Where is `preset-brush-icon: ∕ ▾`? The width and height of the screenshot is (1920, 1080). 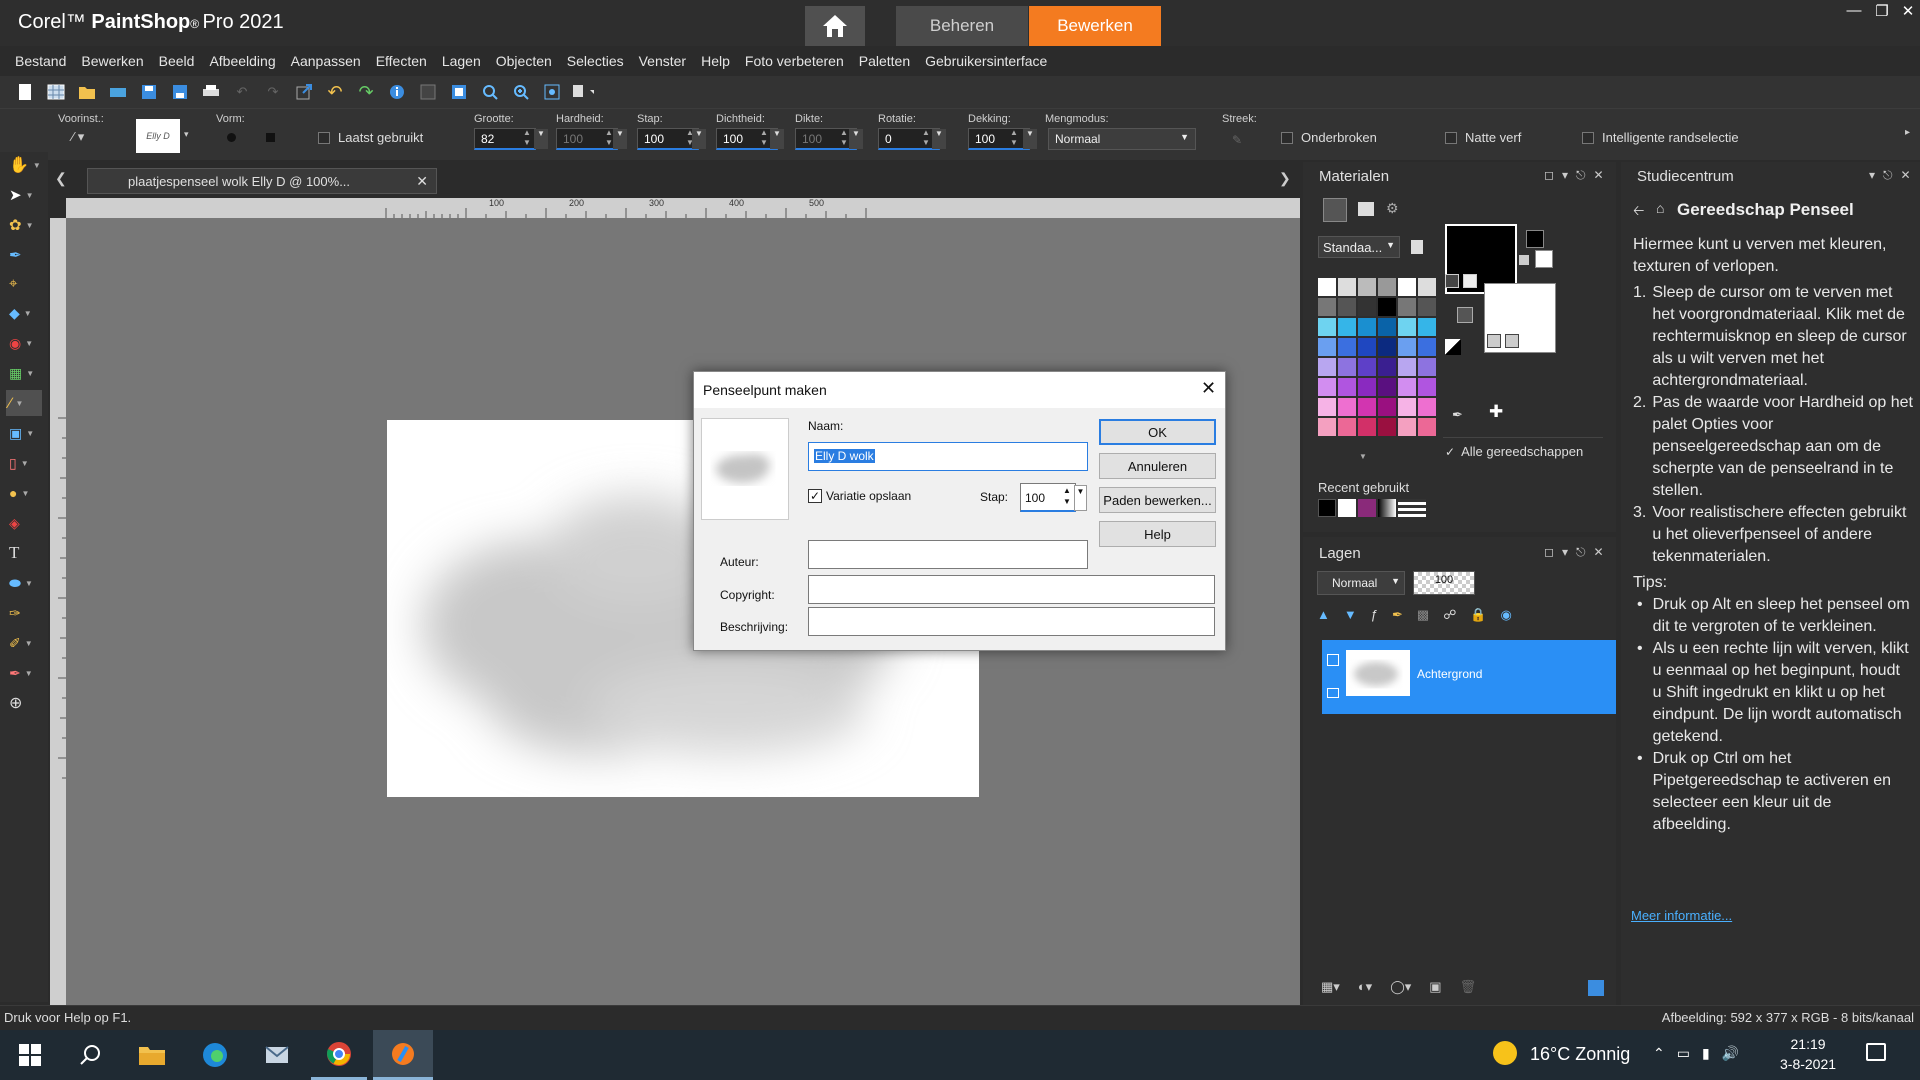
preset-brush-icon: ∕ ▾ is located at coordinates (78, 137).